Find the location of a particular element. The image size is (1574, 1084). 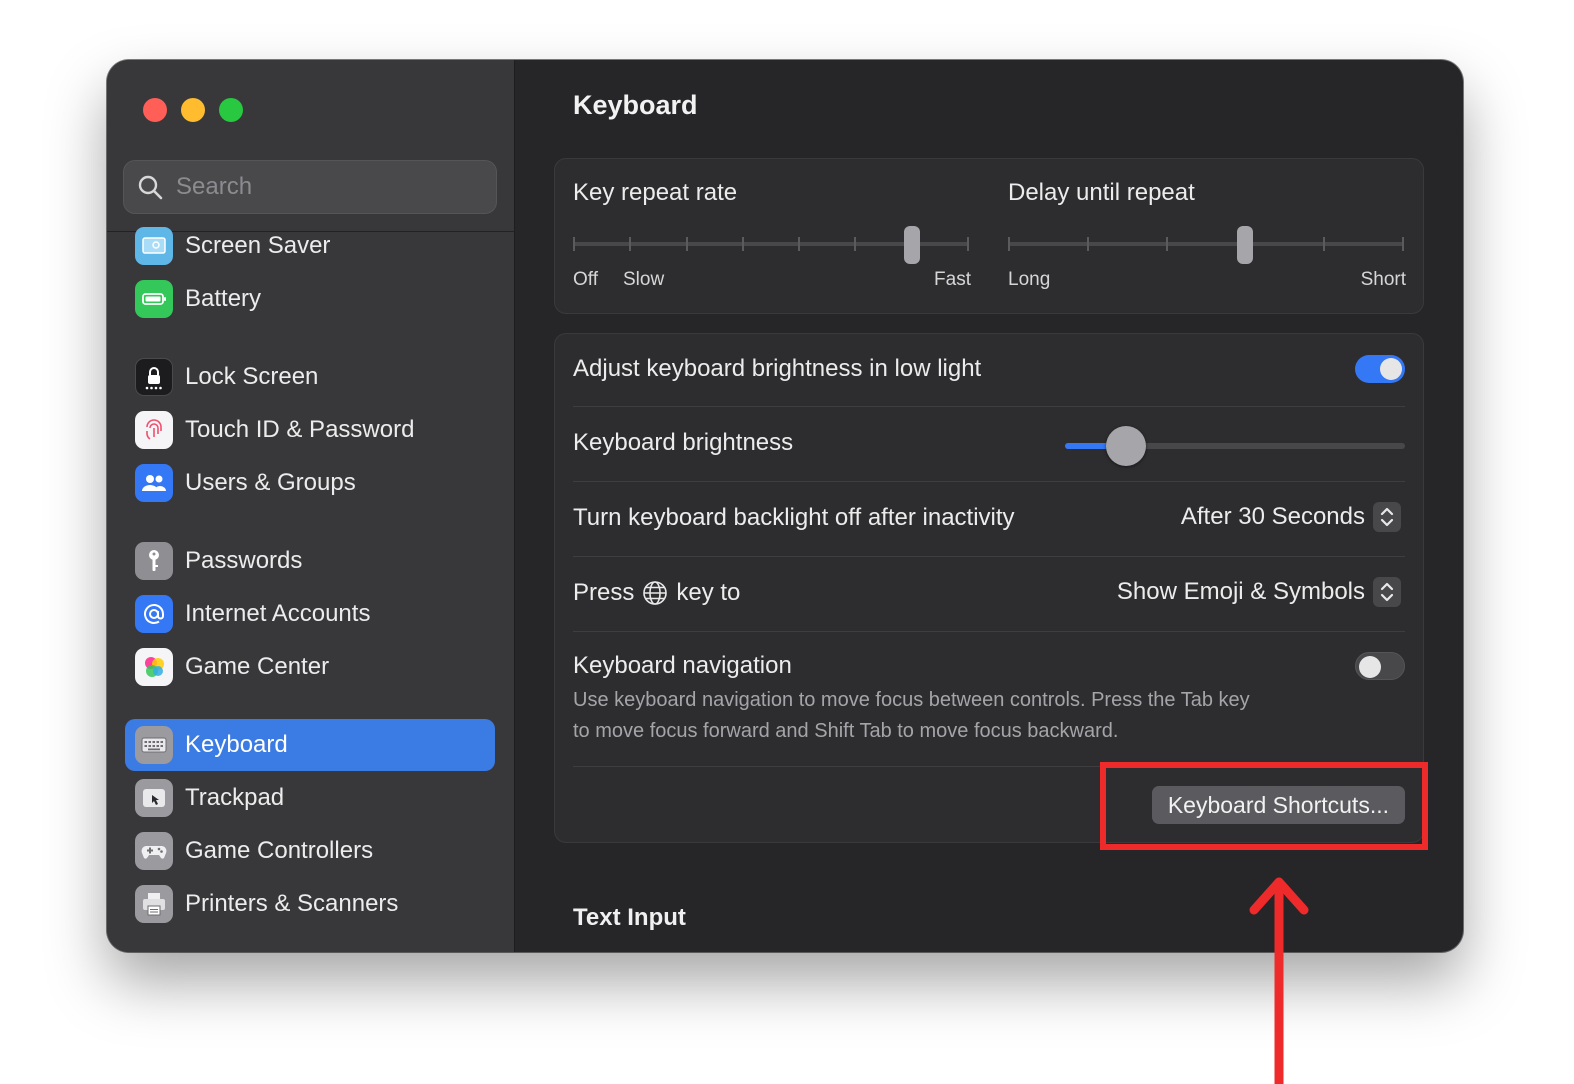

sidebar-item-label: Screen Saver is located at coordinates (258, 245).